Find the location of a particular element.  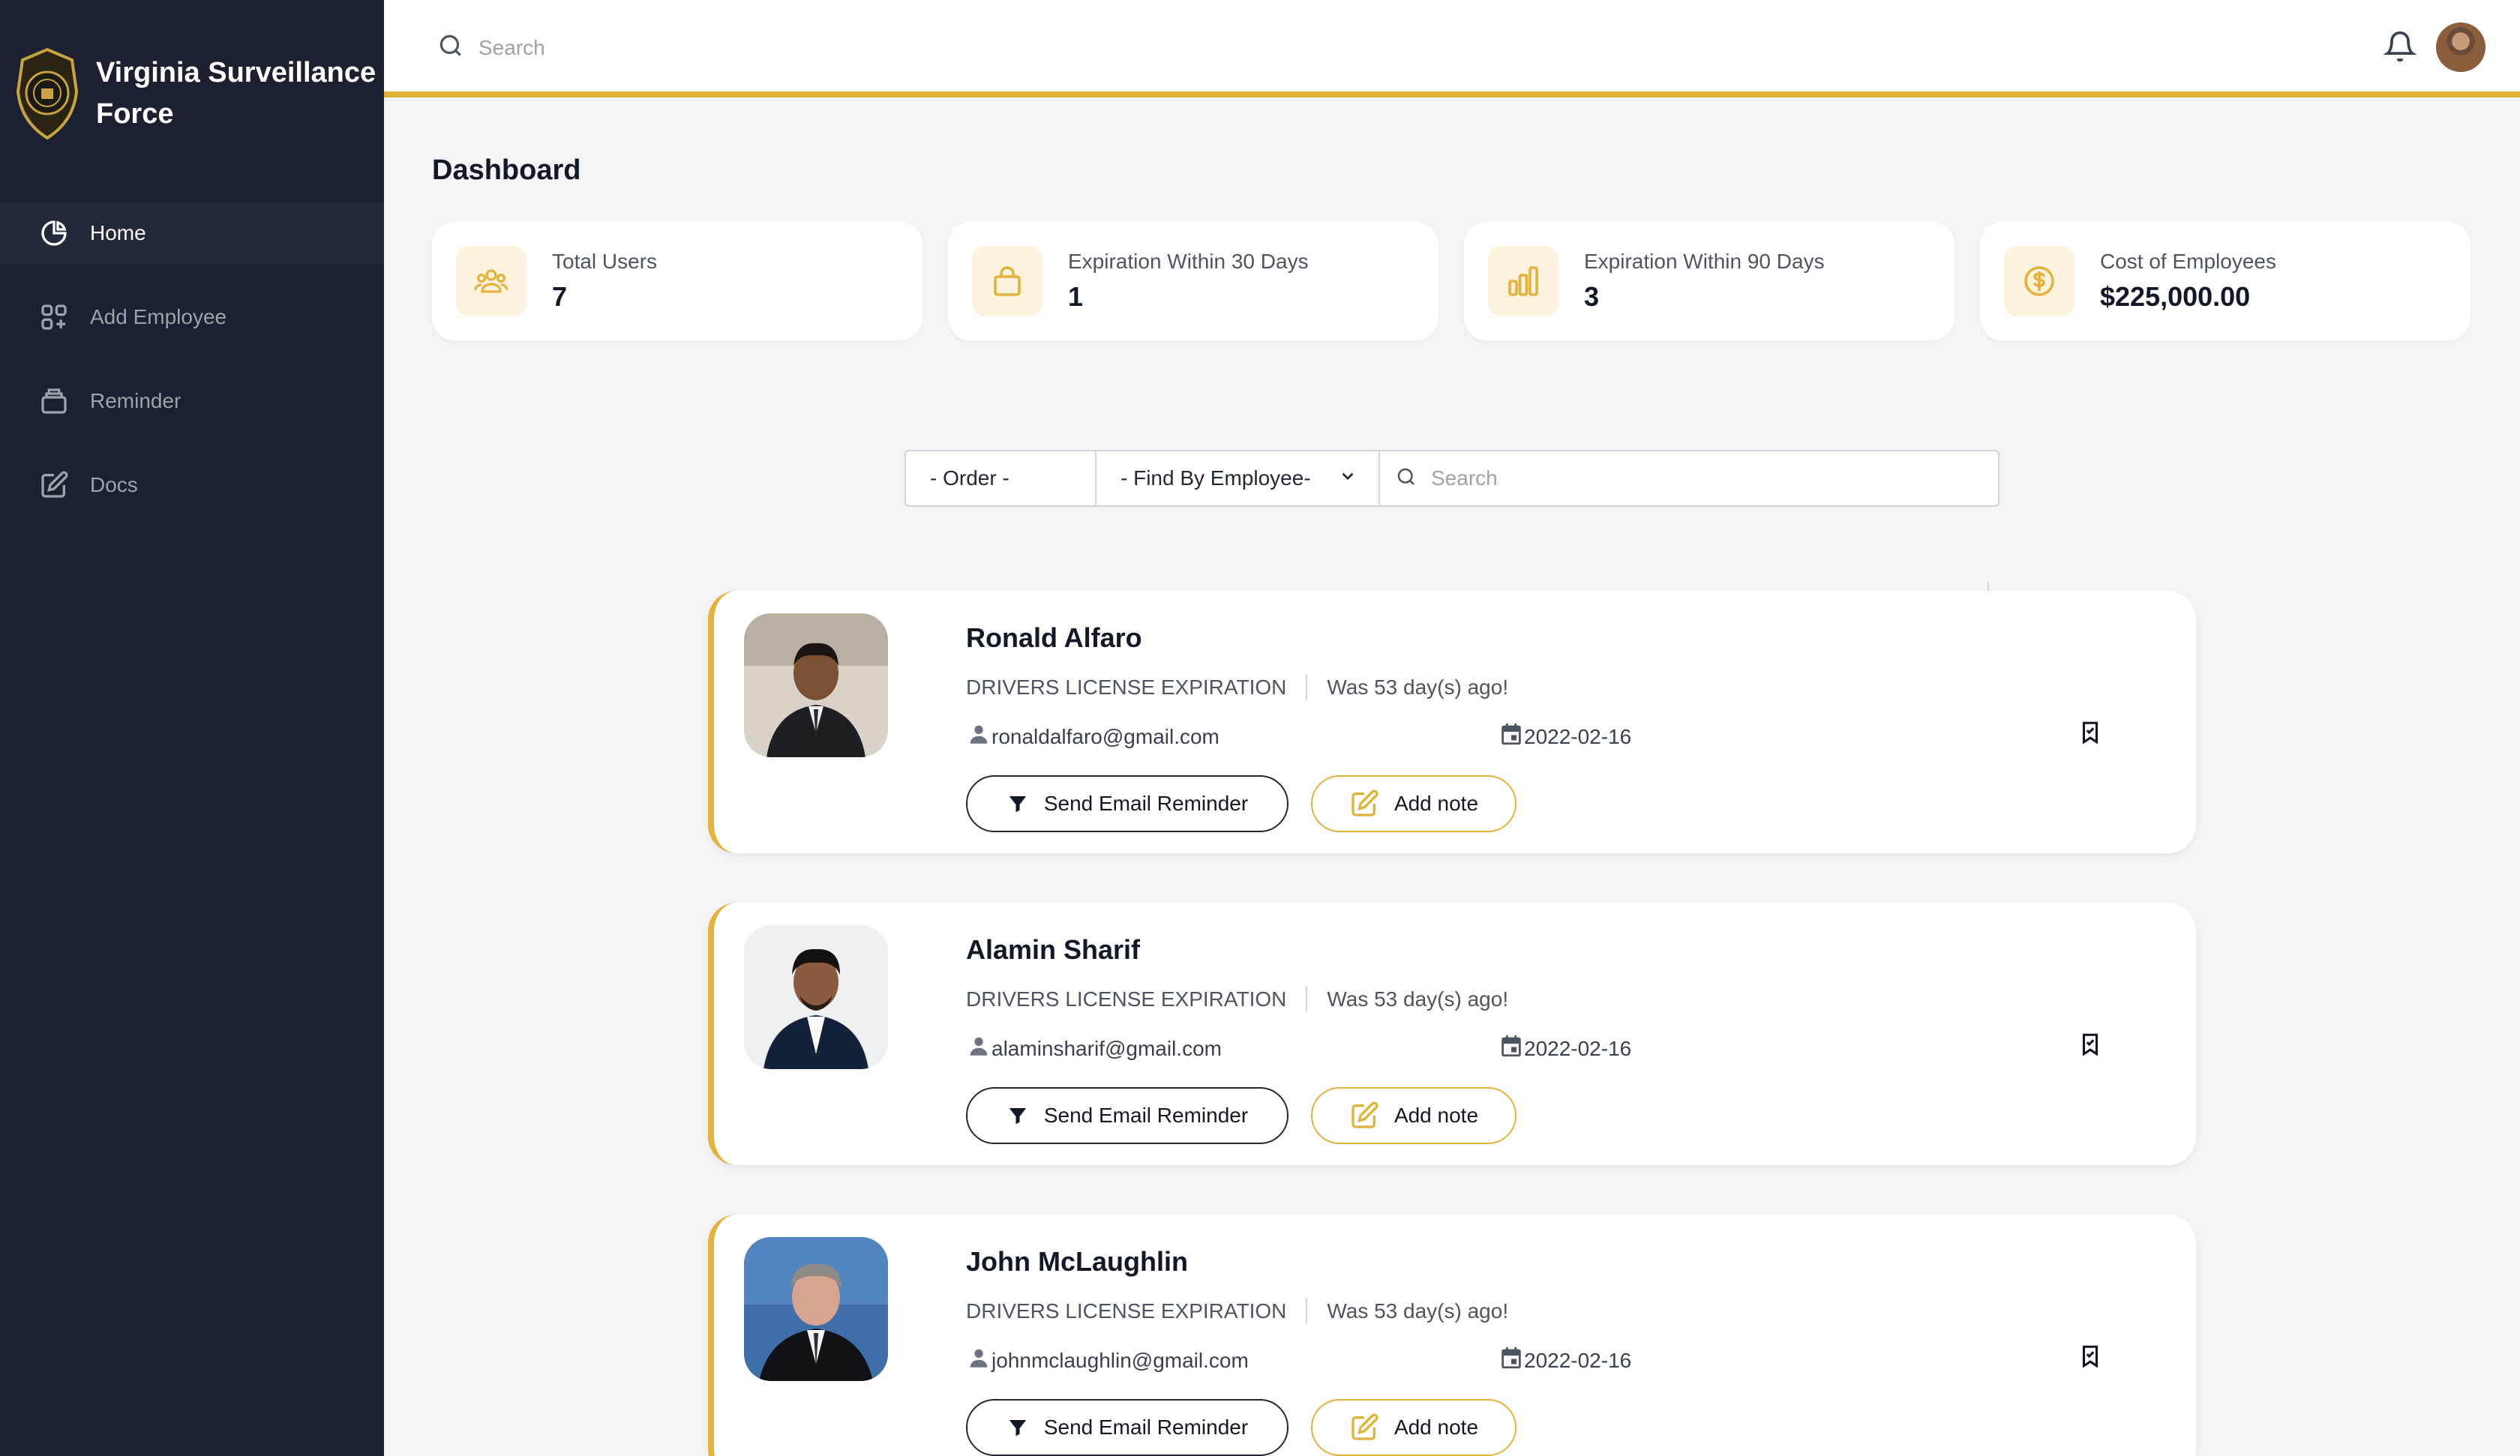

stat-card-total-users: Total Users 7 is located at coordinates (677, 281).